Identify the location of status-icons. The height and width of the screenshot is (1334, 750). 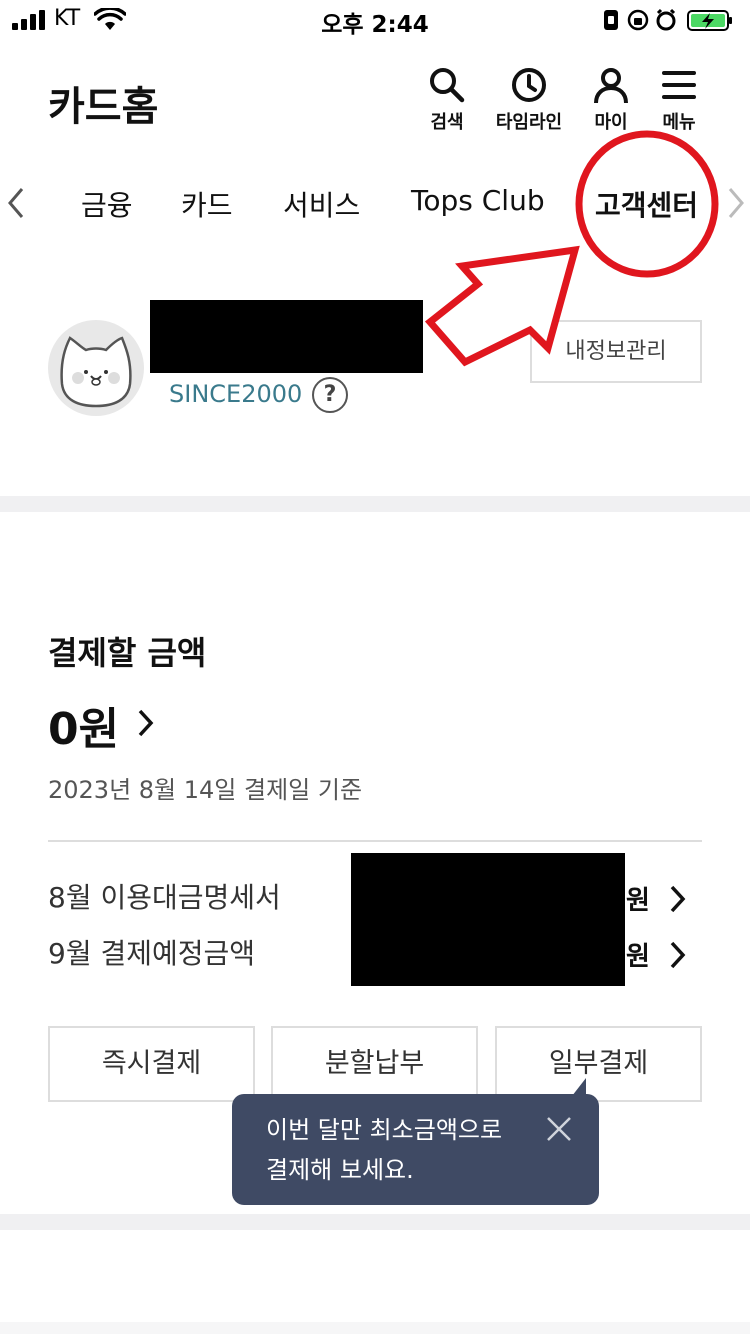
(668, 19).